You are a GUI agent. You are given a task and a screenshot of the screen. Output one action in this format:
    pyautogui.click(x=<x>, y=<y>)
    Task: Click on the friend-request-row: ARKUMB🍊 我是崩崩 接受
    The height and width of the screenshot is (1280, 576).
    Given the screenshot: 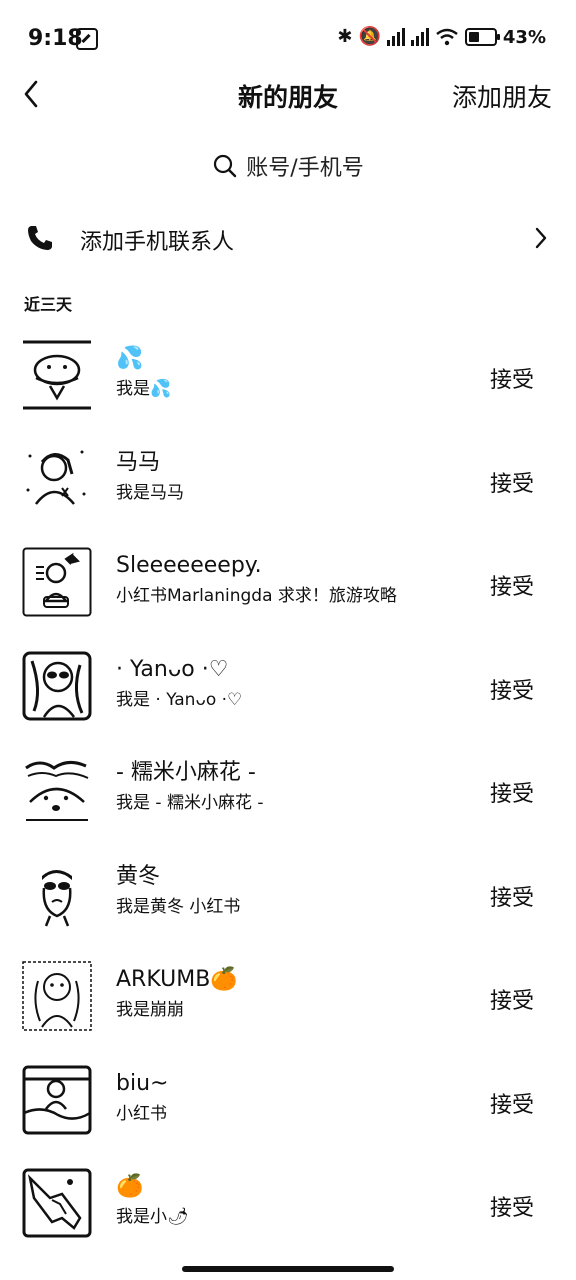 What is the action you would take?
    pyautogui.click(x=288, y=1013)
    